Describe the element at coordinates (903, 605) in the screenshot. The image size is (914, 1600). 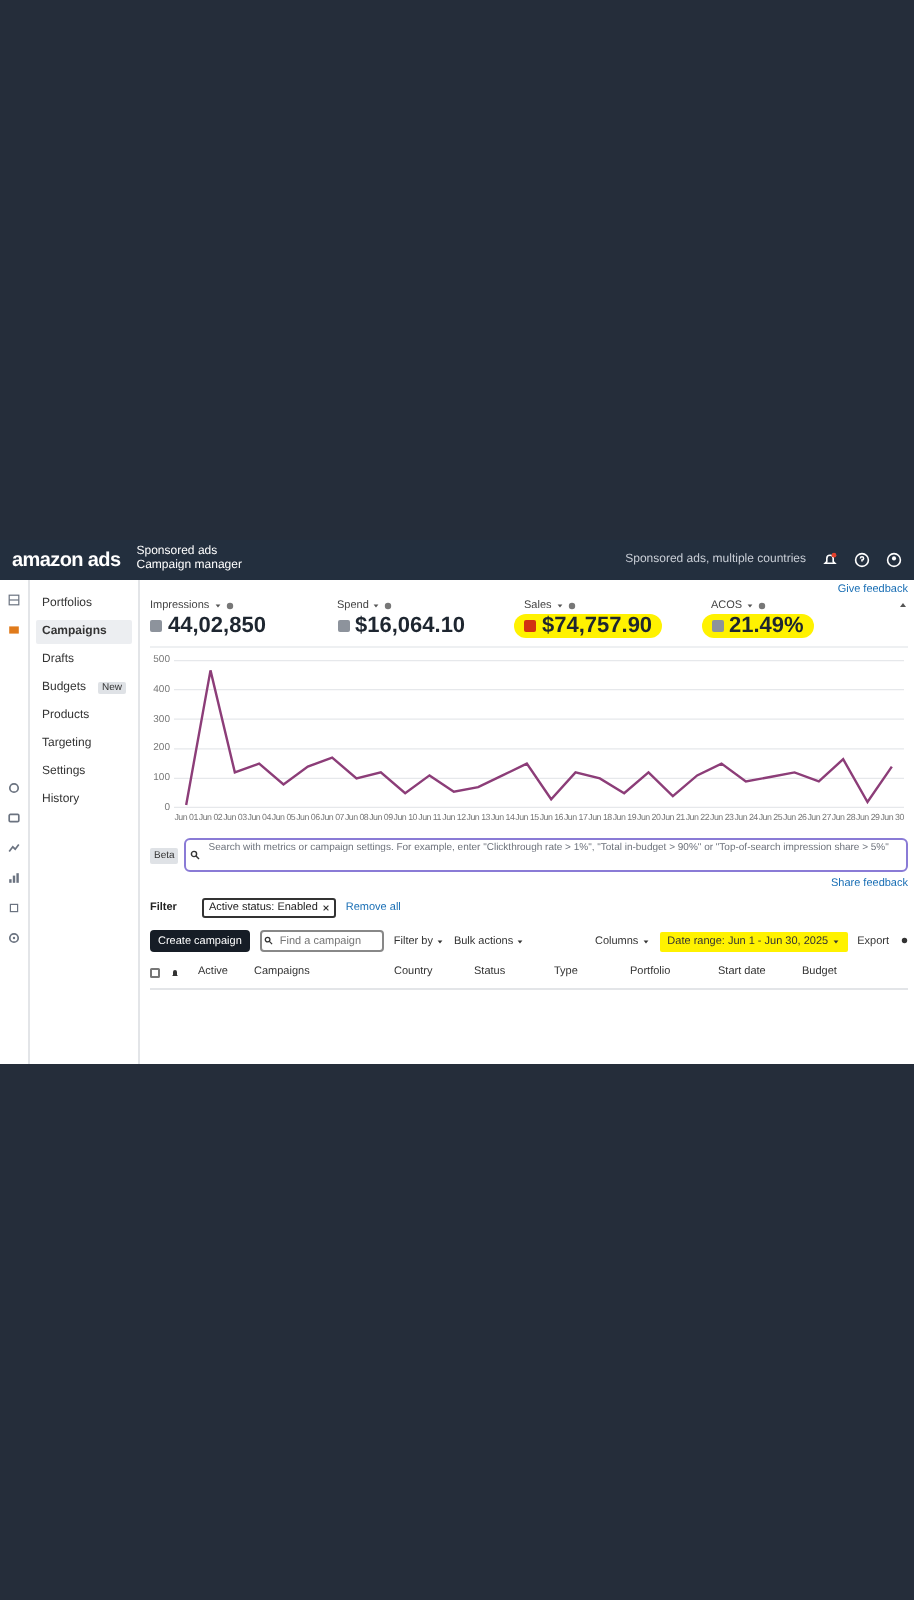
I see `collapse-icon` at that location.